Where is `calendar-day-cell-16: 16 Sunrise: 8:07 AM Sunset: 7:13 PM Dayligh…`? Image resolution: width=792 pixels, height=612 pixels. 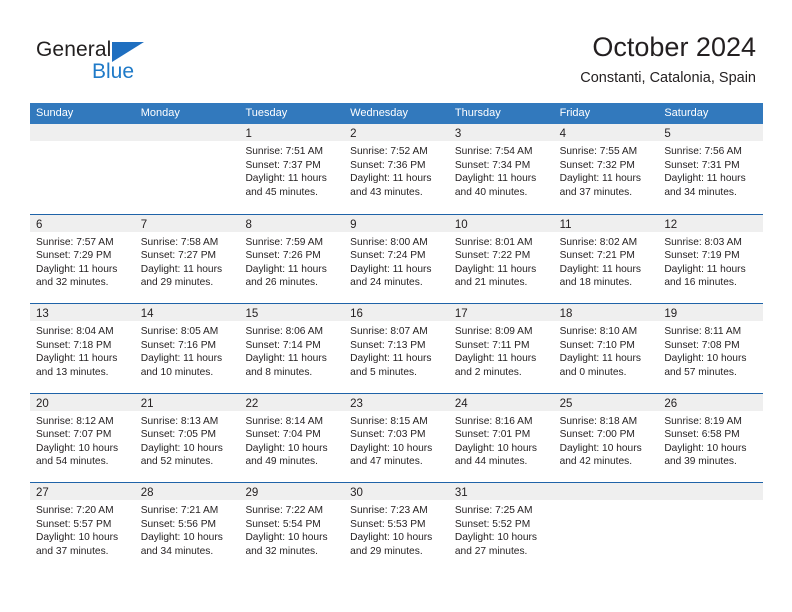 calendar-day-cell-16: 16 Sunrise: 8:07 AM Sunset: 7:13 PM Dayligh… is located at coordinates (396, 348).